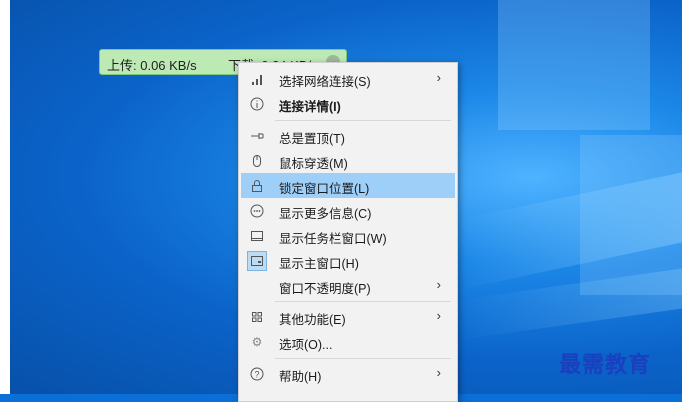  I want to click on menu-item-label: 显示任务栏窗口(W), so click(333, 239).